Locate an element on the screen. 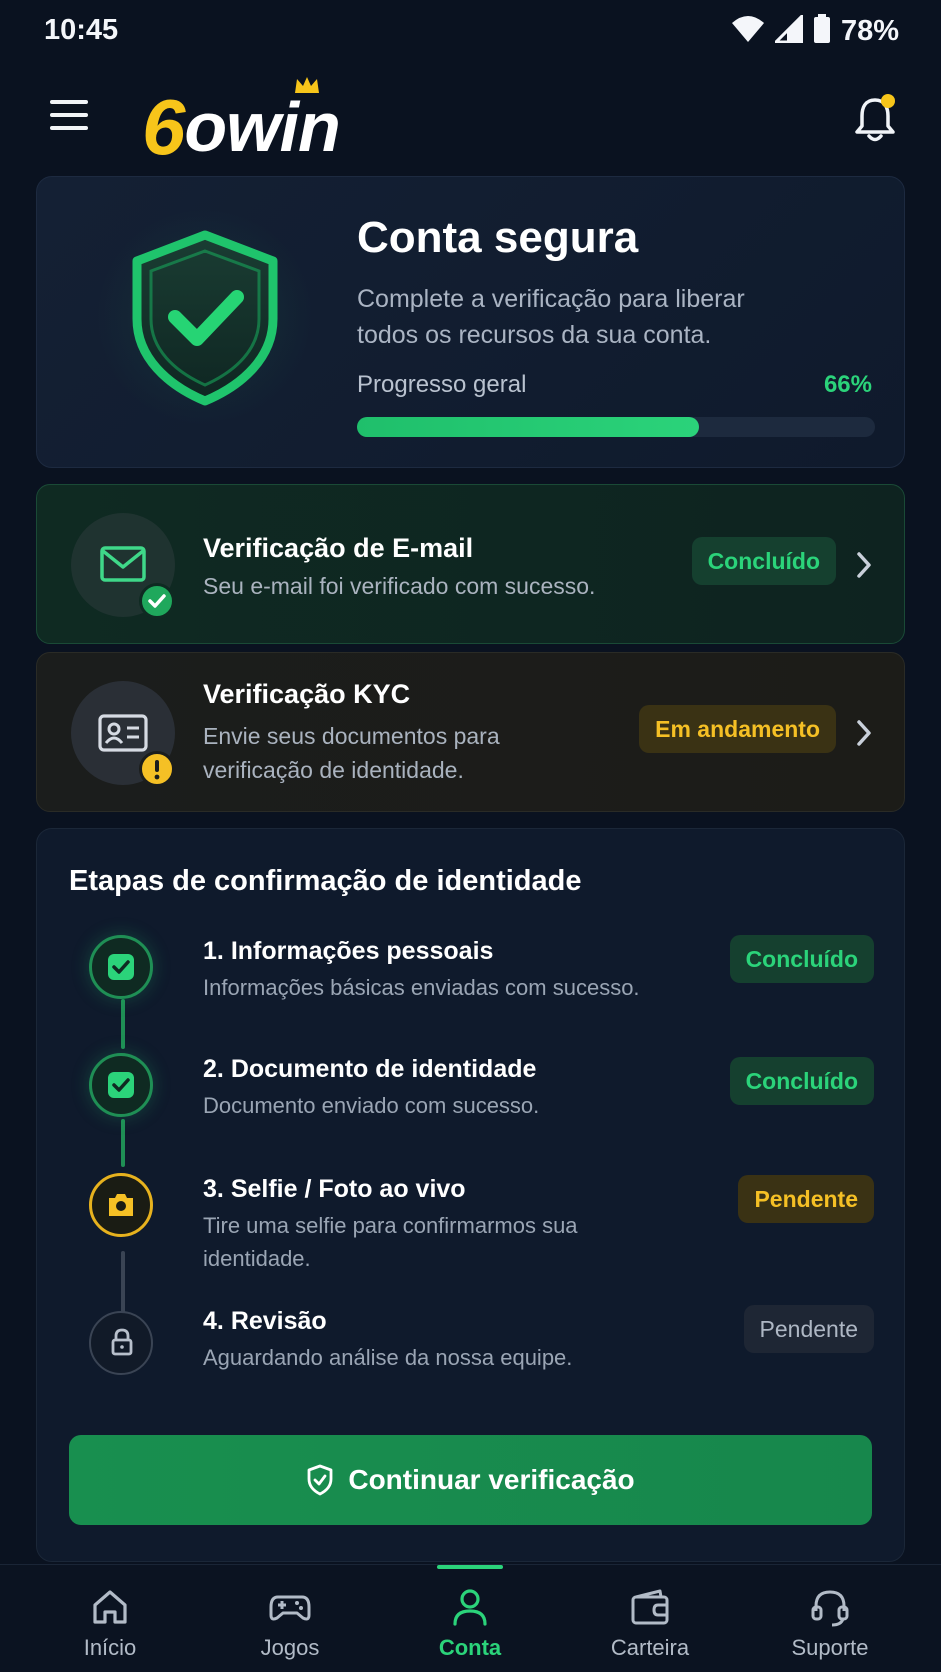 This screenshot has height=1672, width=941. continue-verification-button: Continuar verificação is located at coordinates (470, 1480).